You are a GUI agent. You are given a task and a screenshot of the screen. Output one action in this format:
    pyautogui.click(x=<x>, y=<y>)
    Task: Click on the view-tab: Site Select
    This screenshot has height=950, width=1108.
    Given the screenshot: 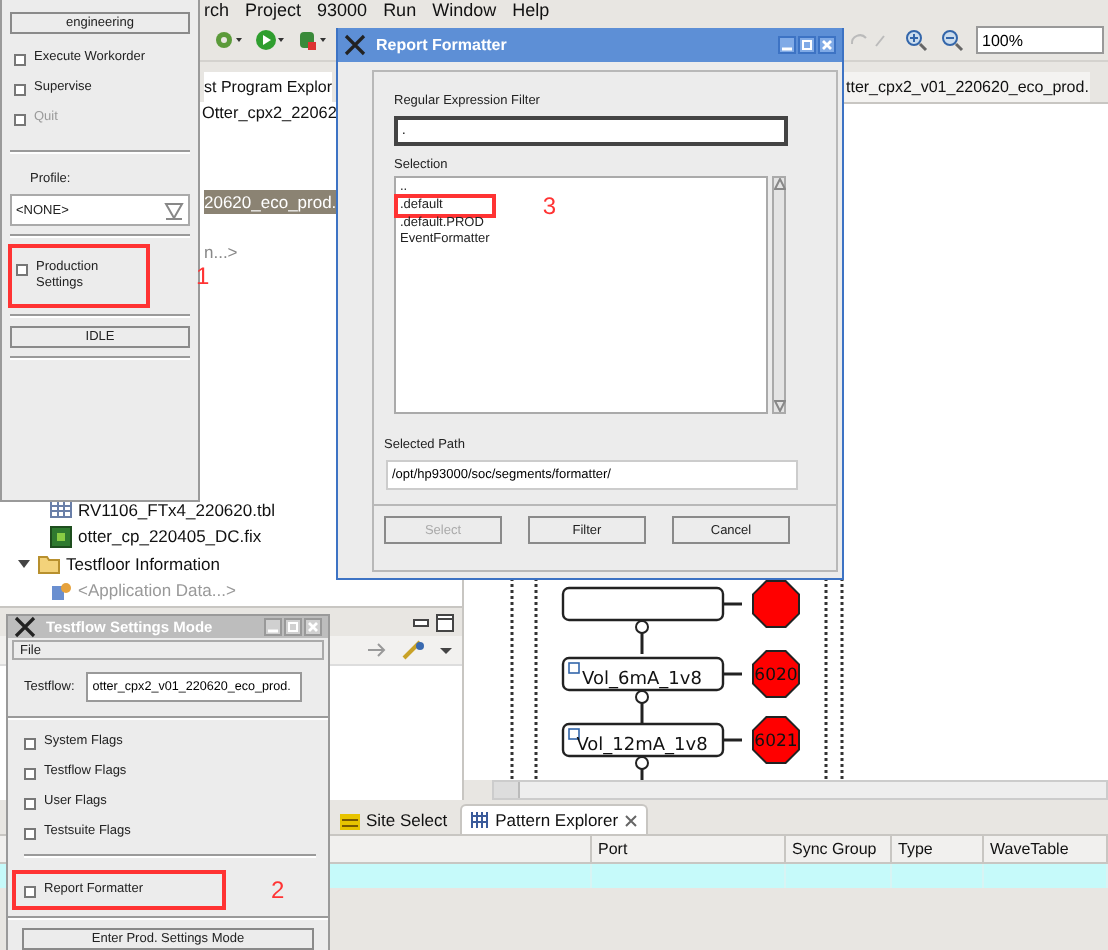 What is the action you would take?
    pyautogui.click(x=394, y=820)
    